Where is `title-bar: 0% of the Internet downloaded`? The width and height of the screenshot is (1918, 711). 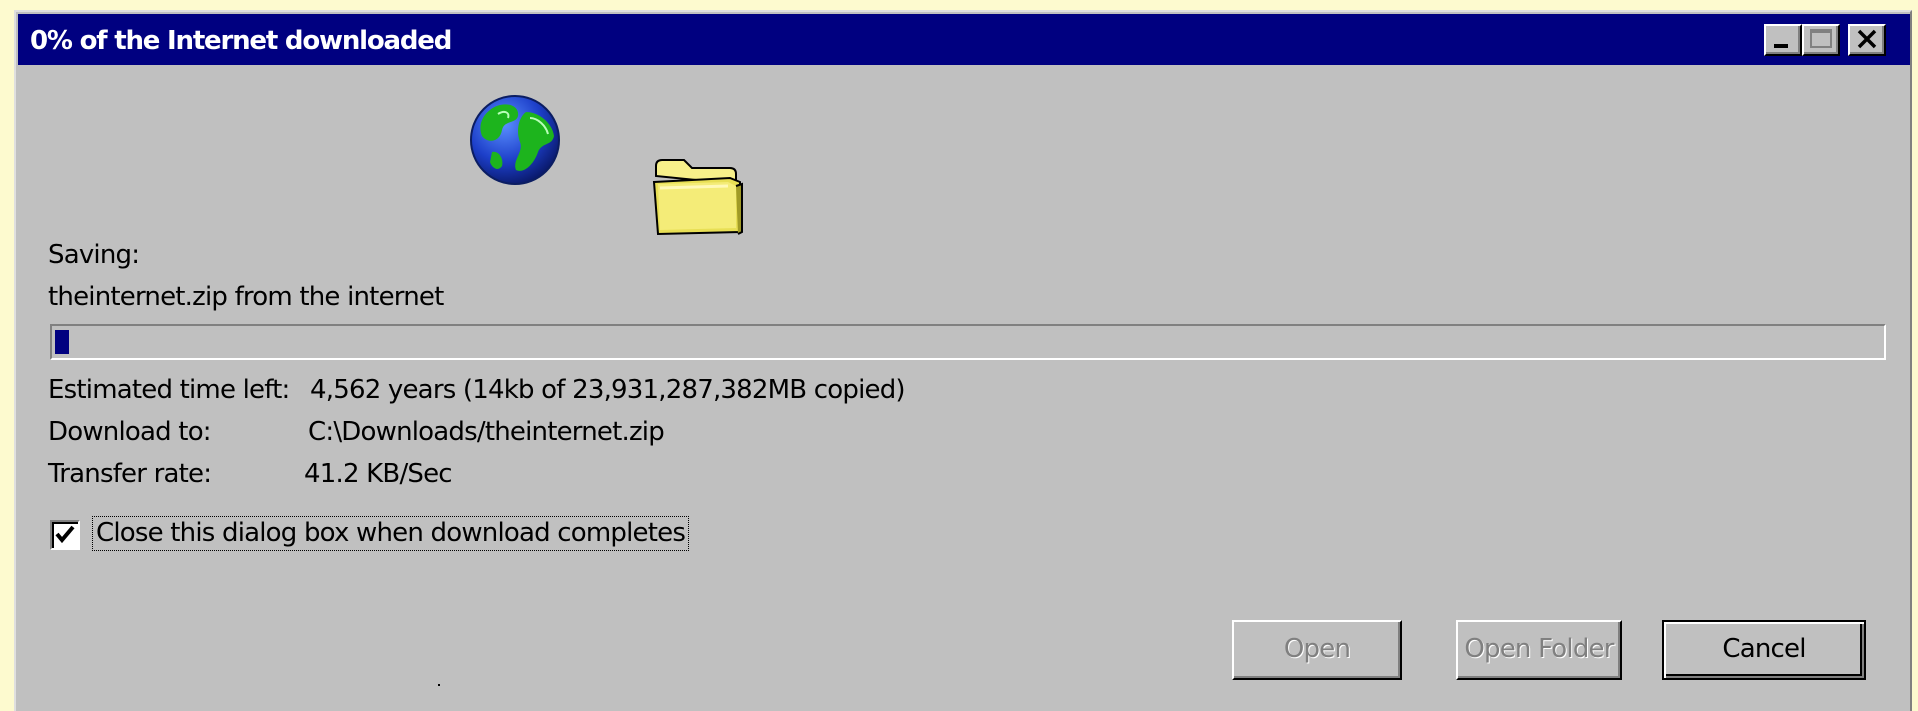
title-bar: 0% of the Internet downloaded is located at coordinates (964, 39).